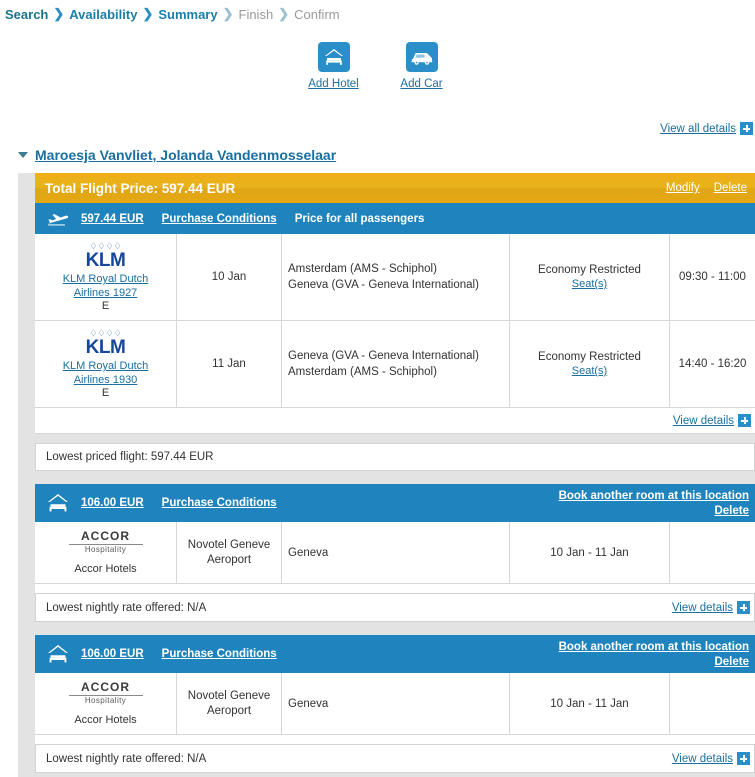  Describe the element at coordinates (187, 14) in the screenshot. I see `breadcrumb-item-summary: Summary` at that location.